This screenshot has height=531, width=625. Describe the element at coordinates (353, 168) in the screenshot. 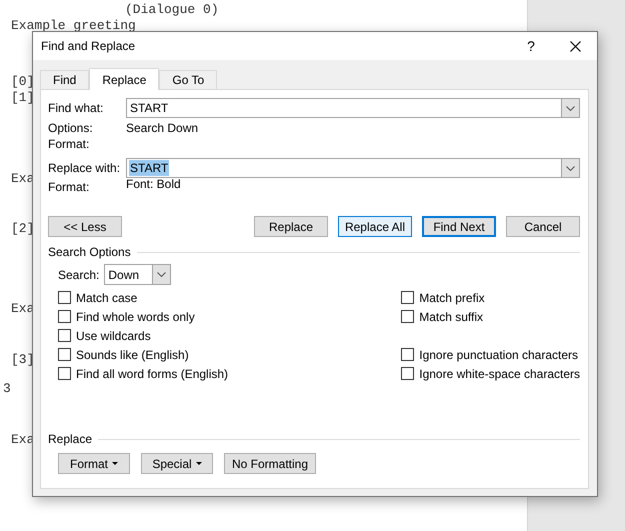

I see `replace-with-field: START` at that location.